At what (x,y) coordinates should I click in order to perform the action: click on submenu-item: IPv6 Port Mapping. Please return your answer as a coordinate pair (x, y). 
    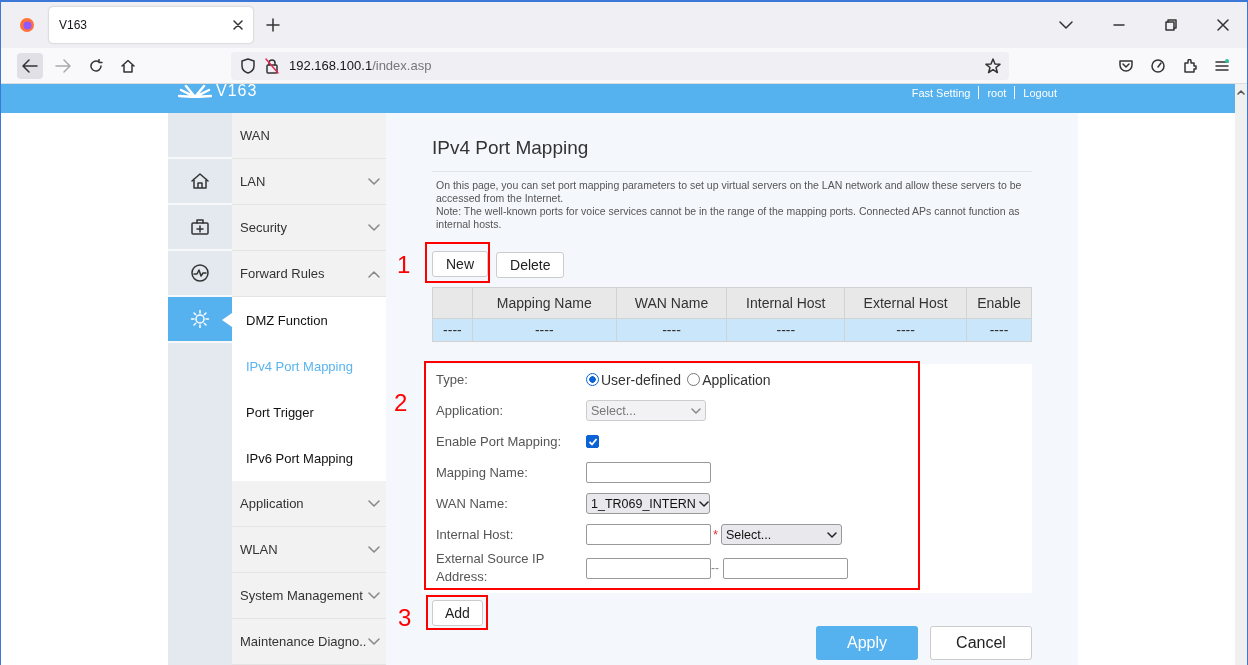
    Looking at the image, I should click on (309, 458).